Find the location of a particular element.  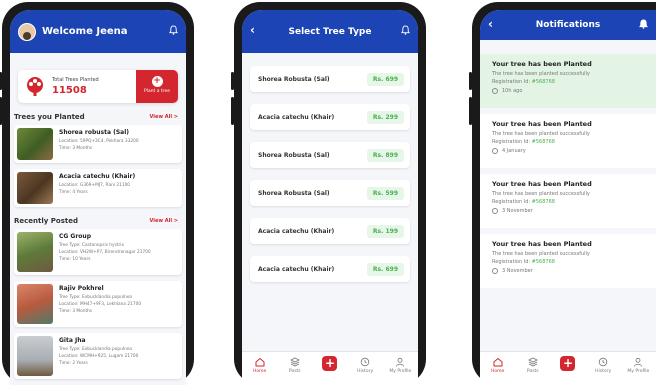

page-title: Notifications is located at coordinates (568, 25).